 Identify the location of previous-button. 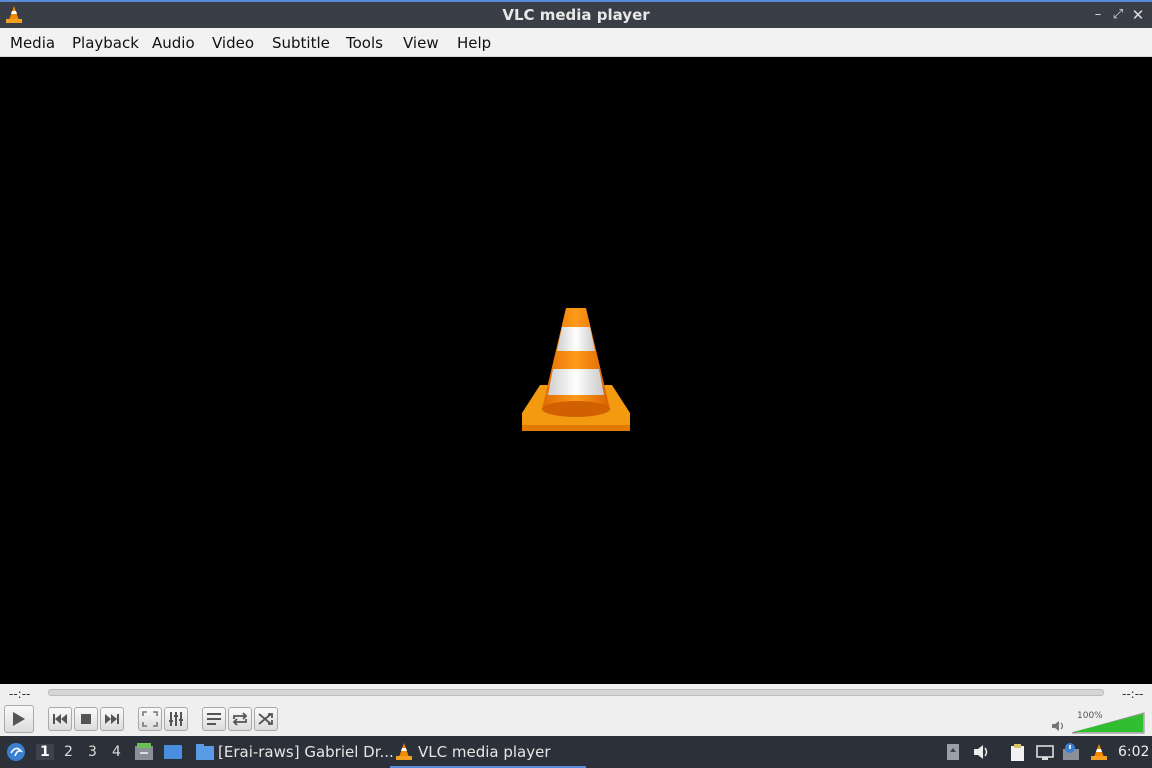
(60, 719).